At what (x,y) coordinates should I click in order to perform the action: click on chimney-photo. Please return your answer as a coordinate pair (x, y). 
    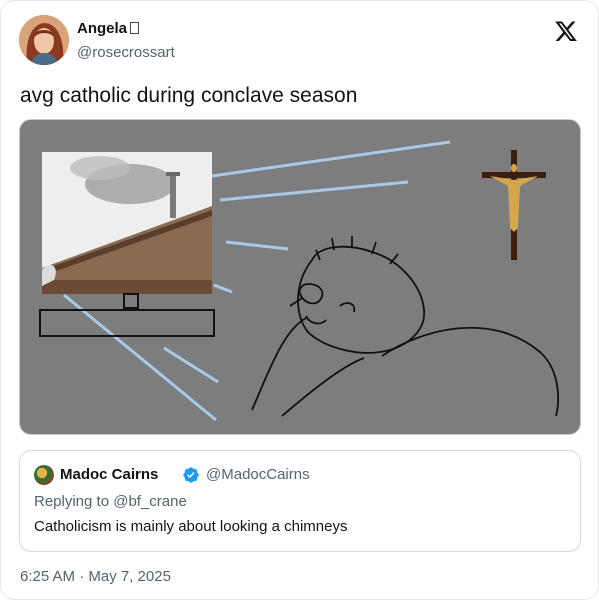
    Looking at the image, I should click on (127, 223).